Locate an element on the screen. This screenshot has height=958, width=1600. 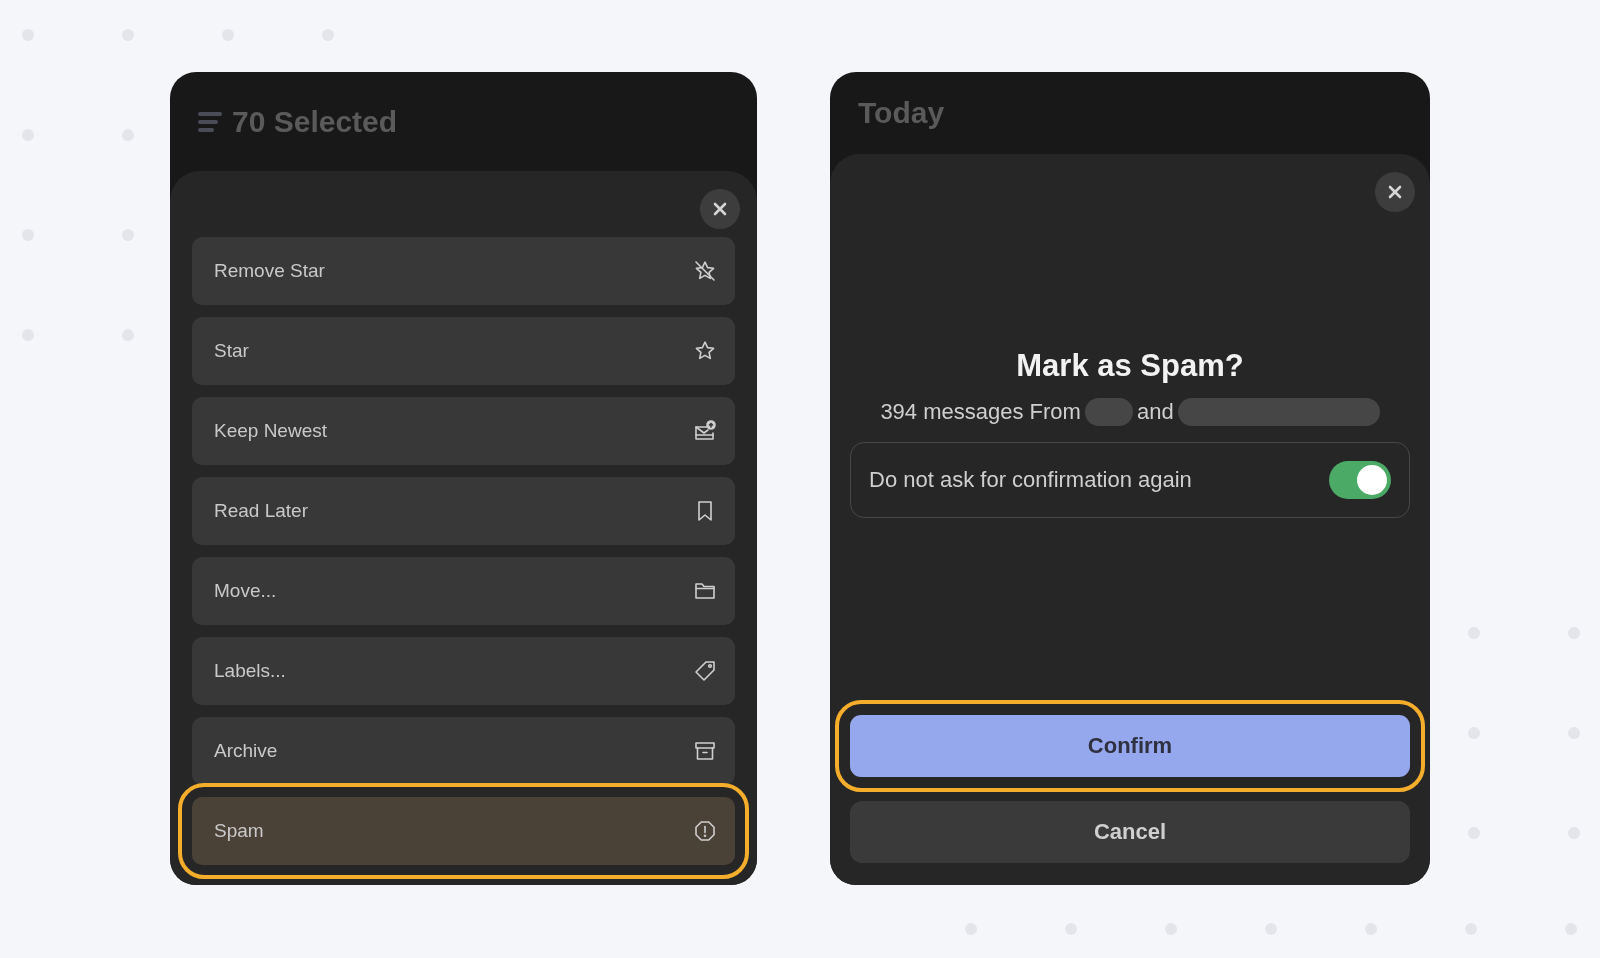
redaction-bar is located at coordinates (1108, 412).